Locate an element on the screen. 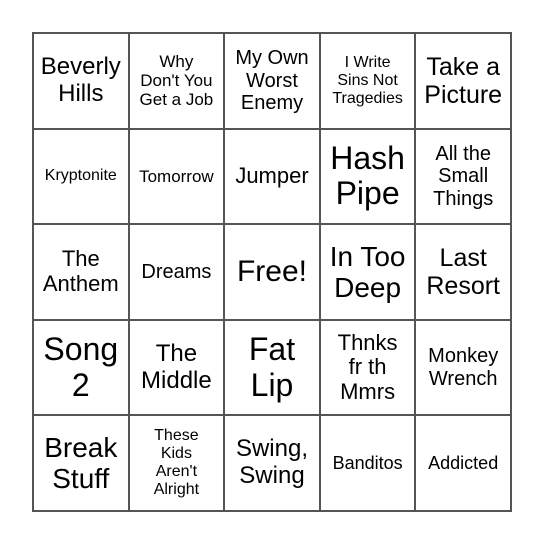  bingo-cell: Banditos is located at coordinates (367, 463).